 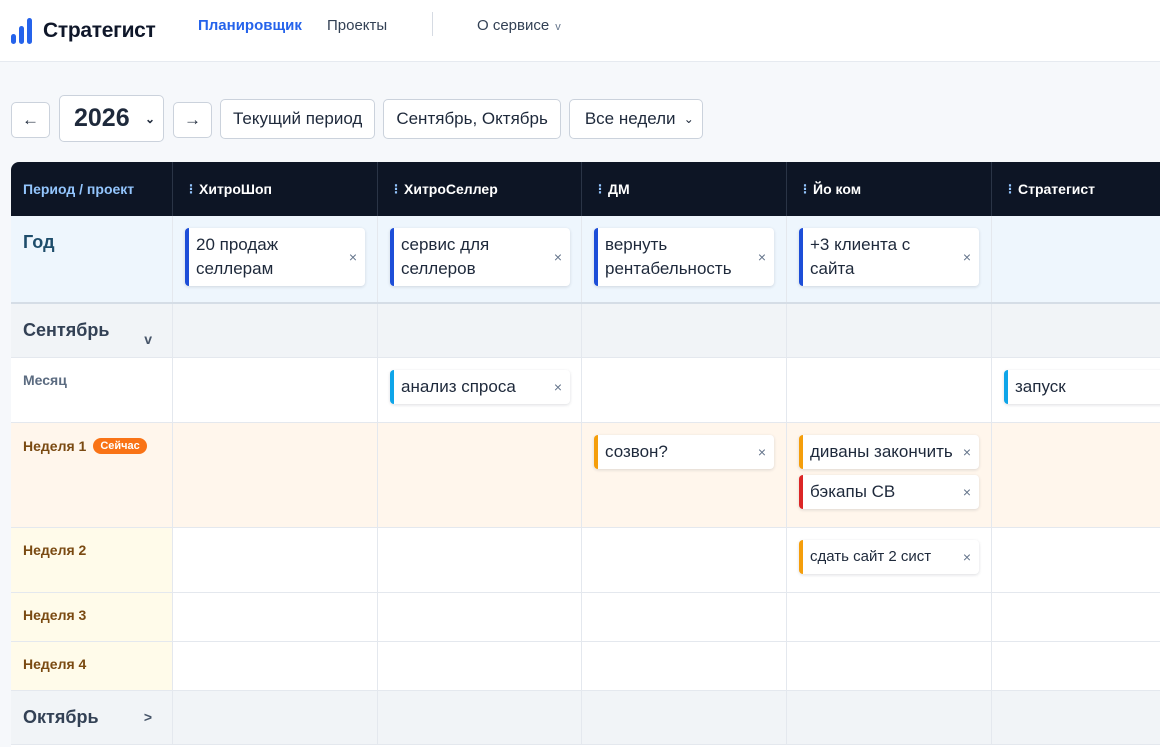 I want to click on grid-cell: диваны закончить × бэкапы СВ ×, so click(x=889, y=475).